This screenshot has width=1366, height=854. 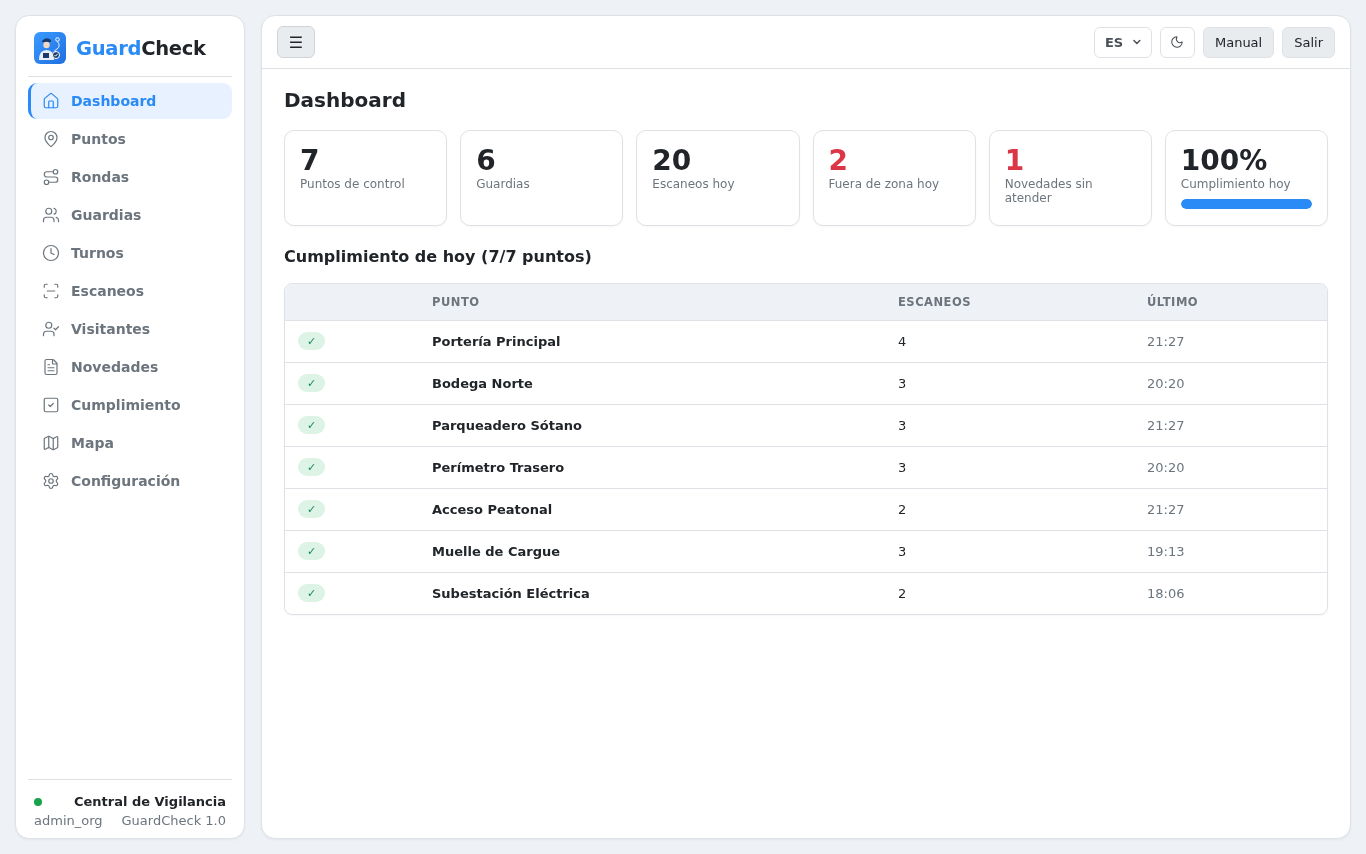 What do you see at coordinates (1230, 551) in the screenshot?
I see `table-cell: 19:13` at bounding box center [1230, 551].